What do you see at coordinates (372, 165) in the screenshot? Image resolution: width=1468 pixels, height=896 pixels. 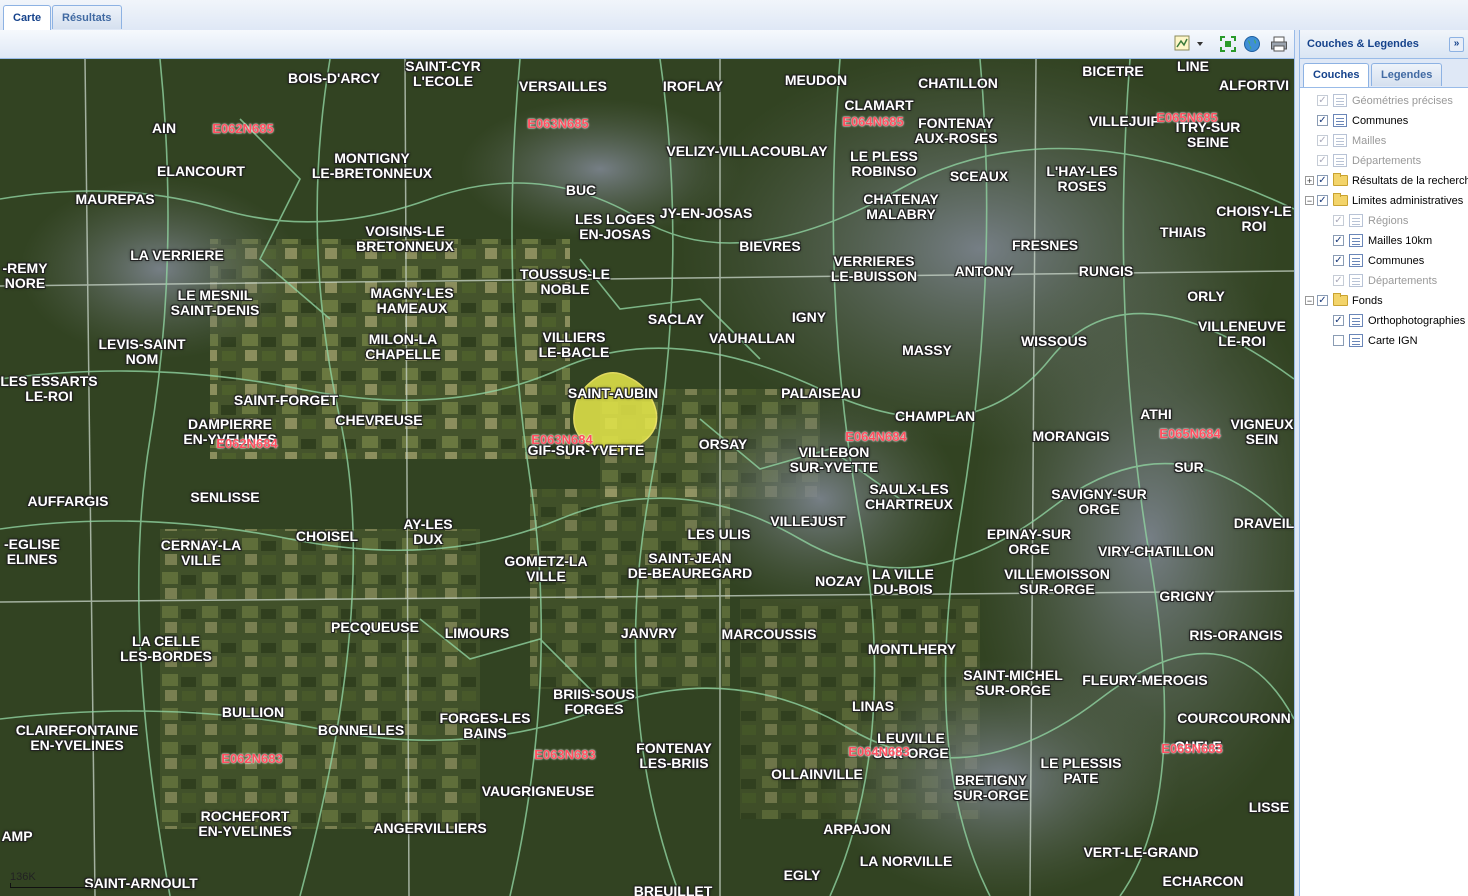 I see `town-label: MONTIGNY LE-BRETONNEUX` at bounding box center [372, 165].